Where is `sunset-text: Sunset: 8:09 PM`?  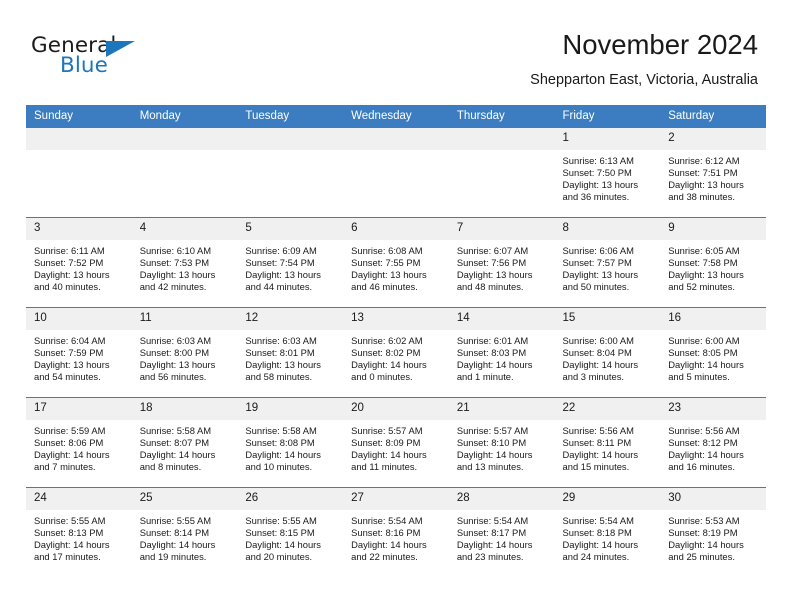
sunset-text: Sunset: 8:09 PM is located at coordinates (386, 443).